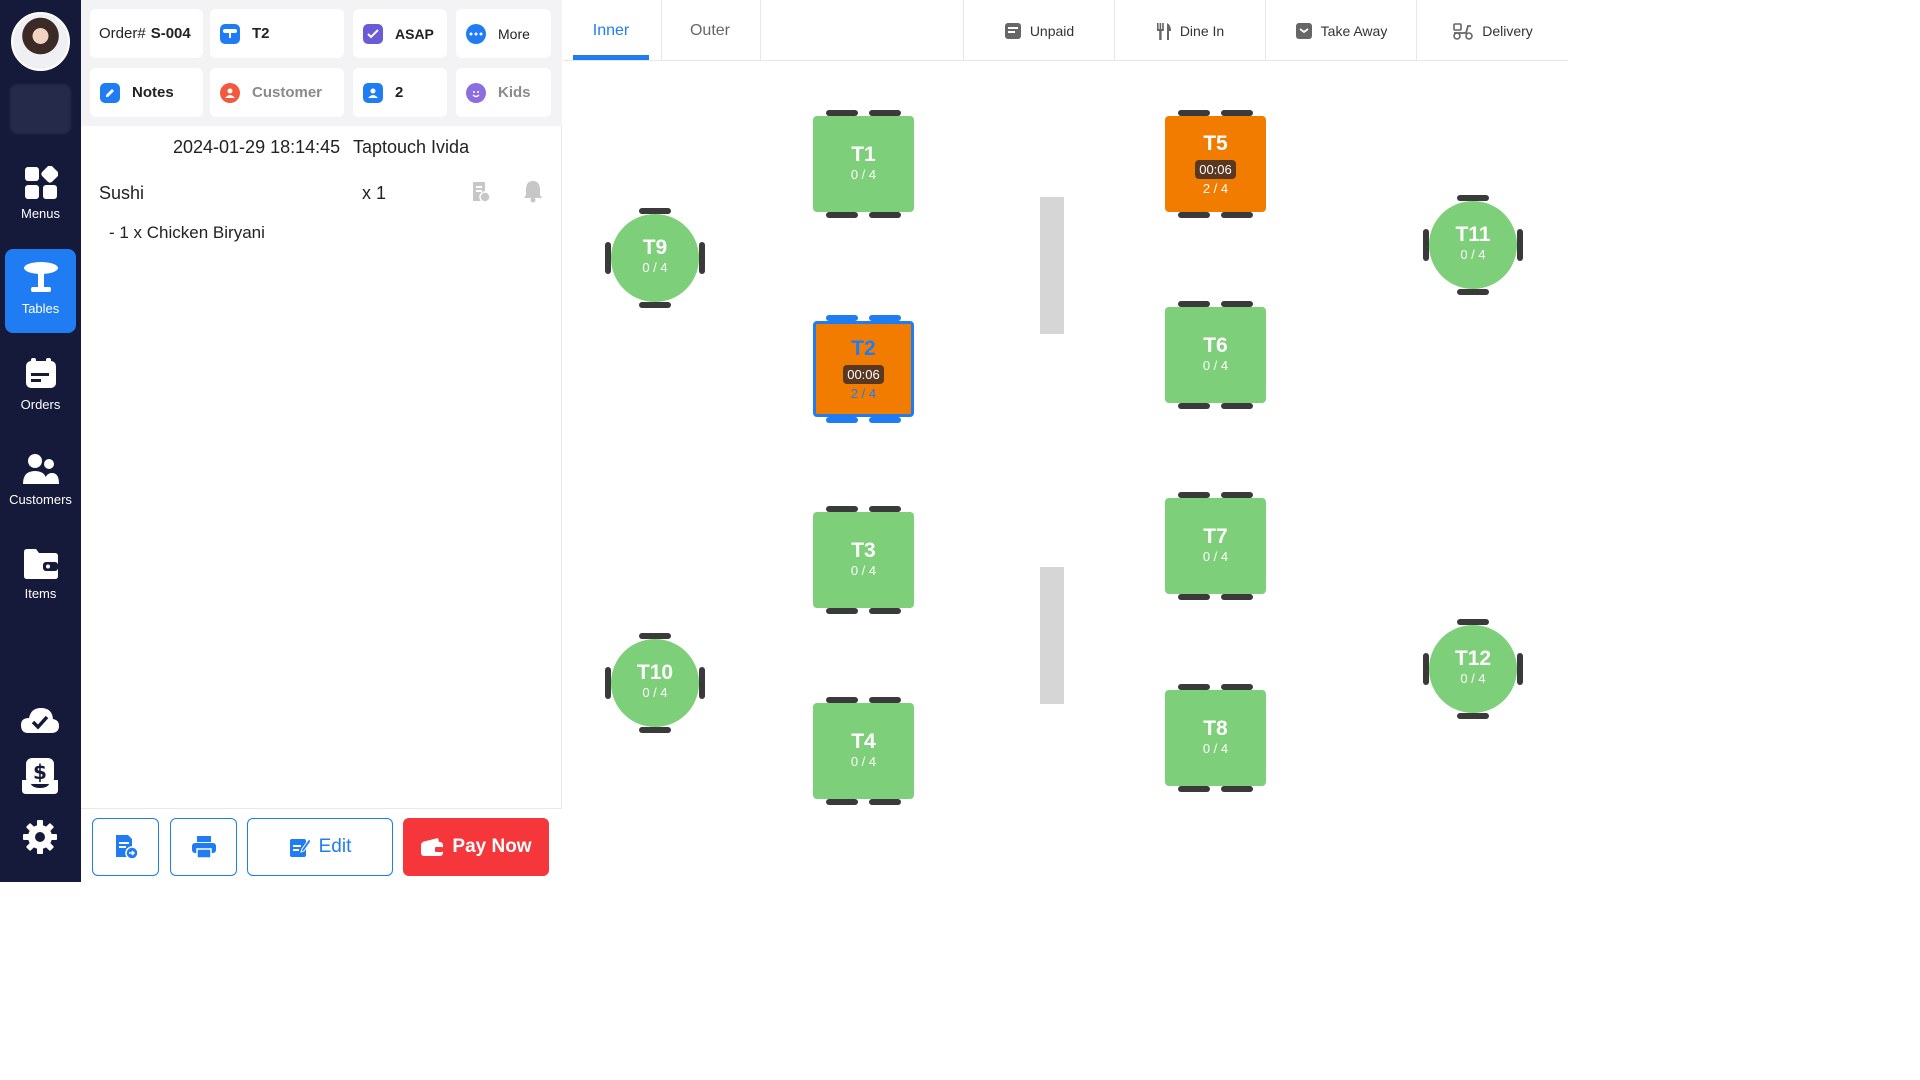  What do you see at coordinates (40, 196) in the screenshot?
I see `nav-item-menus: Menus` at bounding box center [40, 196].